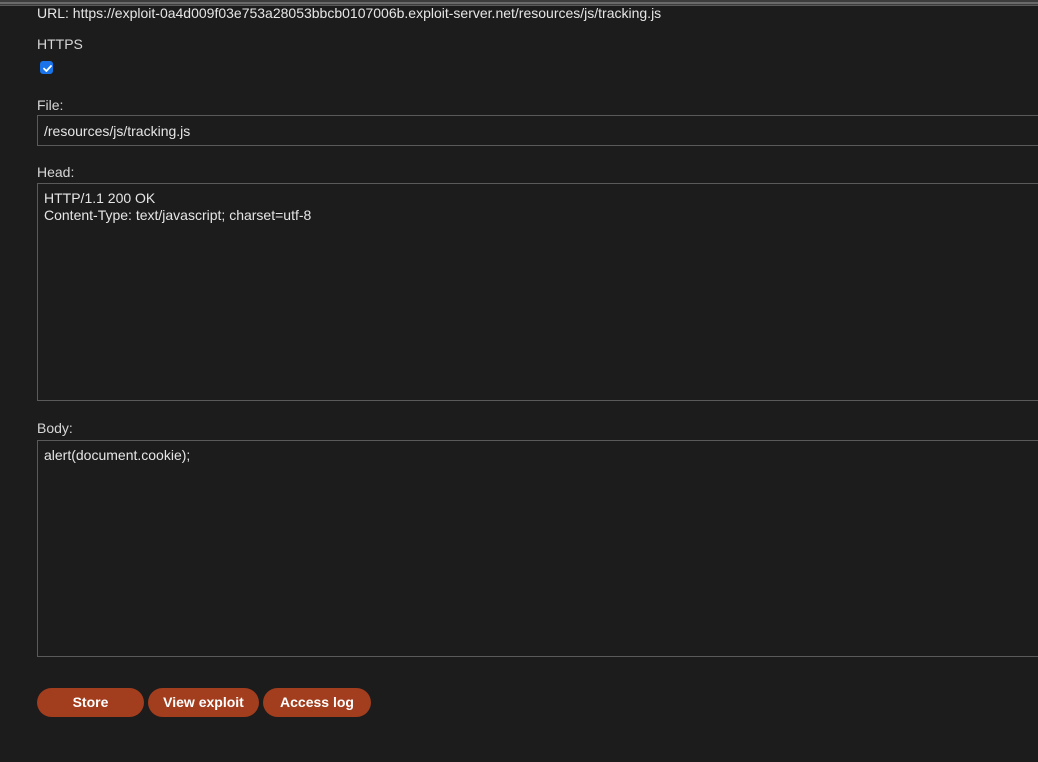  I want to click on view-exploit-button: View exploit, so click(203, 702).